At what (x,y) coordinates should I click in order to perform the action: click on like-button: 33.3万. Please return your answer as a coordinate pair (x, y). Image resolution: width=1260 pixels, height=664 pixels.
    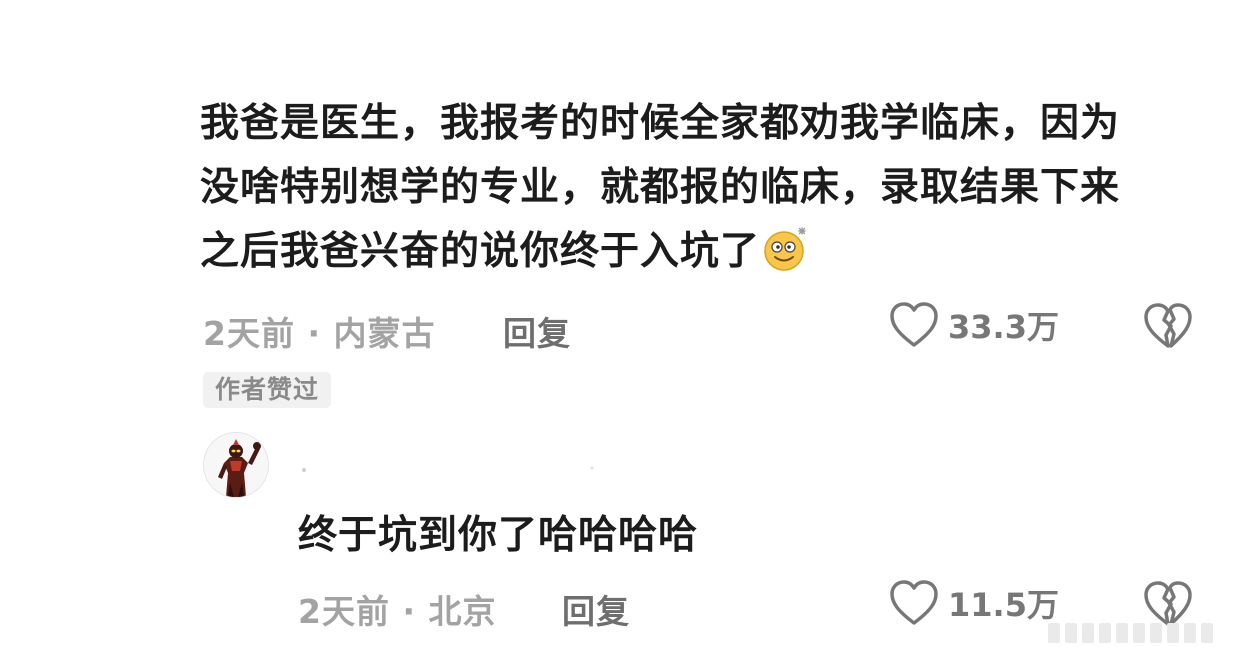
    Looking at the image, I should click on (973, 325).